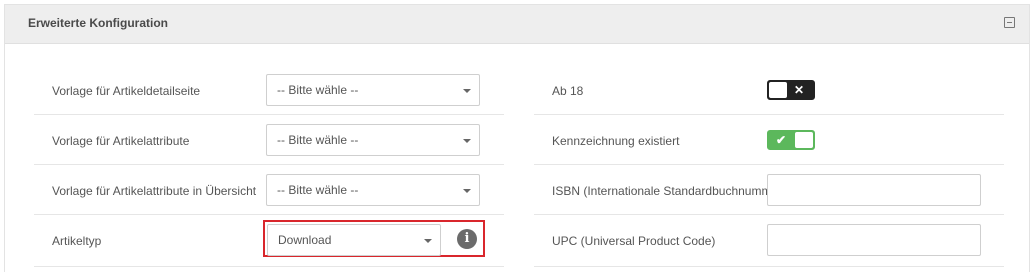 Image resolution: width=1034 pixels, height=272 pixels. What do you see at coordinates (373, 140) in the screenshot?
I see `select-product-attributes-template: -- Bitte wähle --` at bounding box center [373, 140].